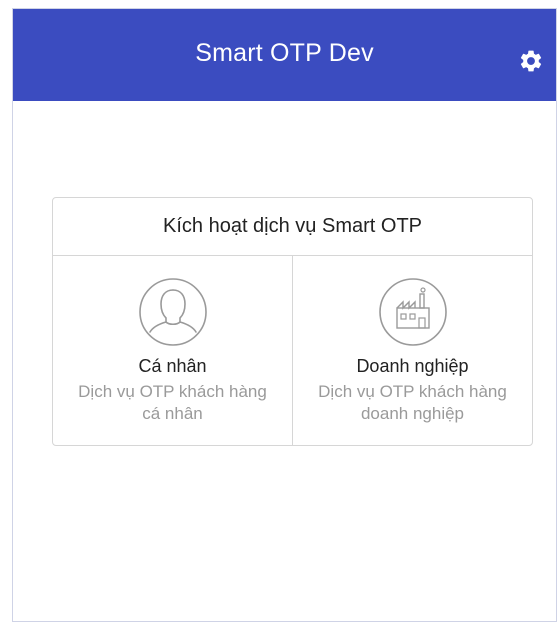  I want to click on app-header: Smart OTP Dev, so click(284, 55).